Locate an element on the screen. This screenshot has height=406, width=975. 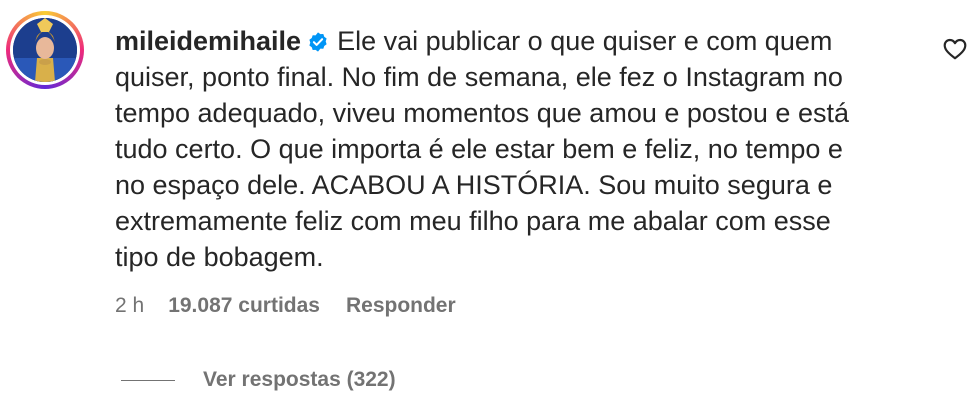
avatar-ring-gap is located at coordinates (45, 50).